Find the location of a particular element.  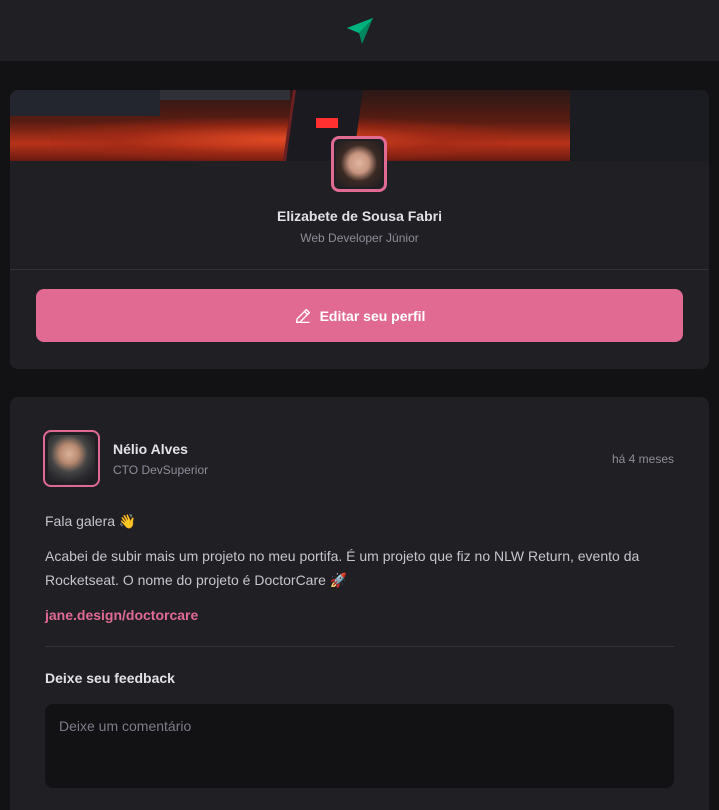

edit-profile-button: Editar seu perfil is located at coordinates (359, 315).